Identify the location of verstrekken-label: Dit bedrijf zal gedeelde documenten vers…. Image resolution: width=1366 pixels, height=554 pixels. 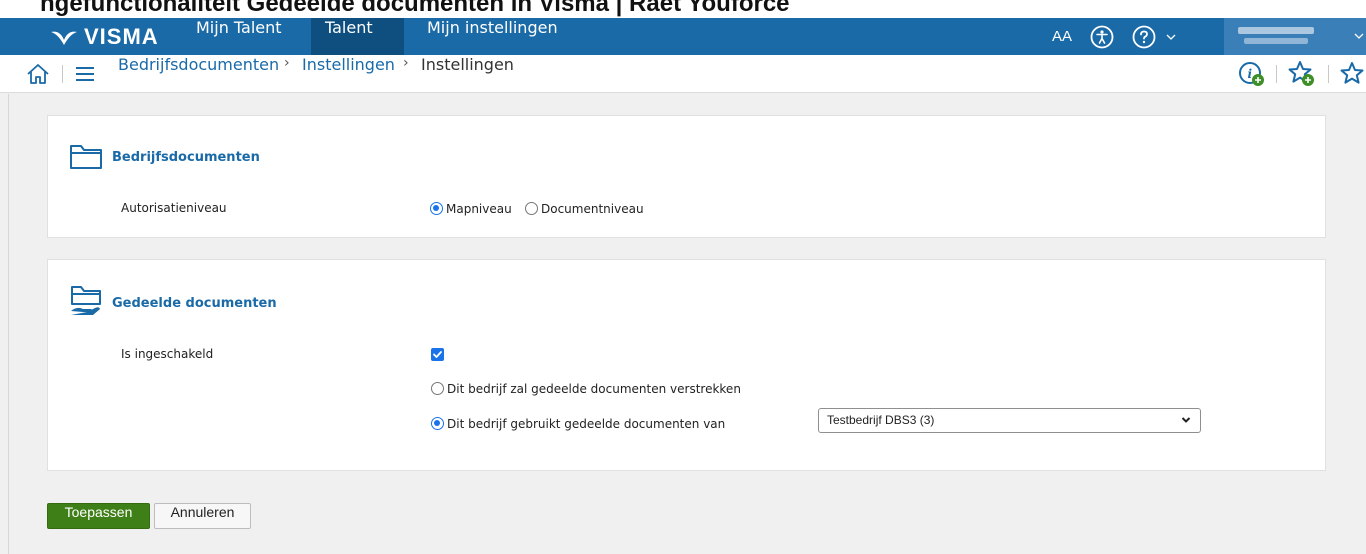
(594, 389).